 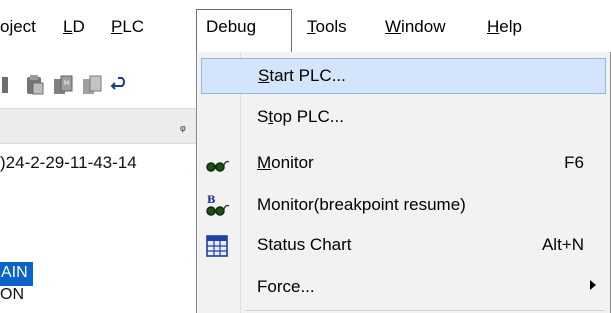 I want to click on menu-window: Window, so click(x=415, y=27).